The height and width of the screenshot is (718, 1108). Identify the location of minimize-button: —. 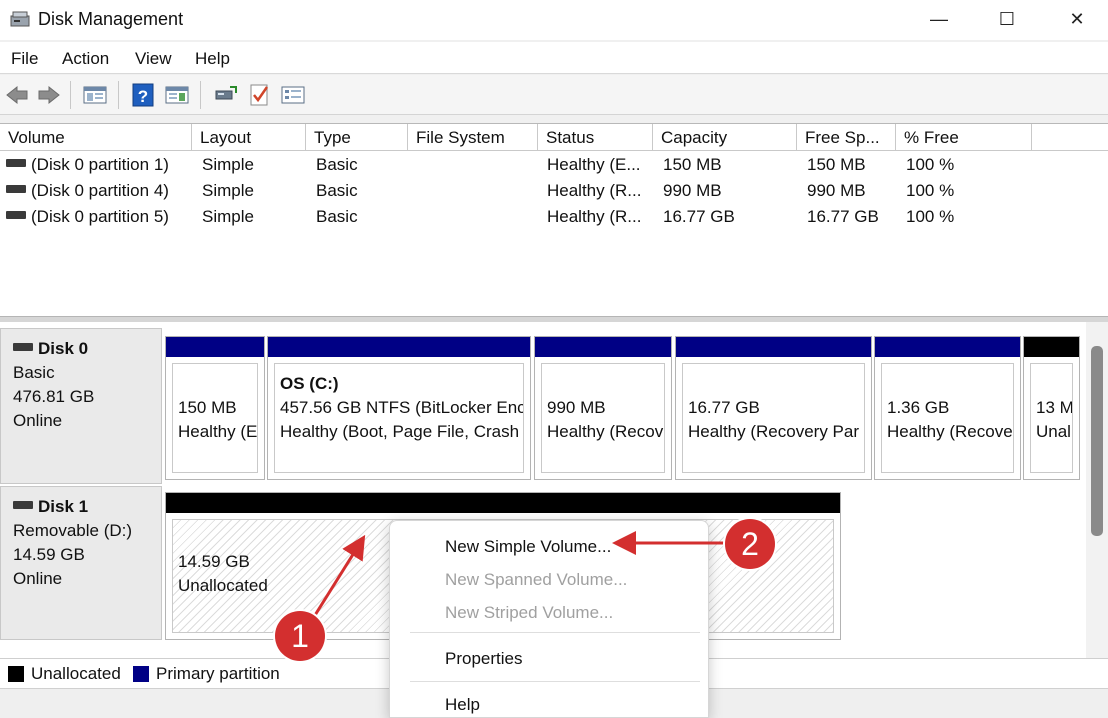
(939, 19).